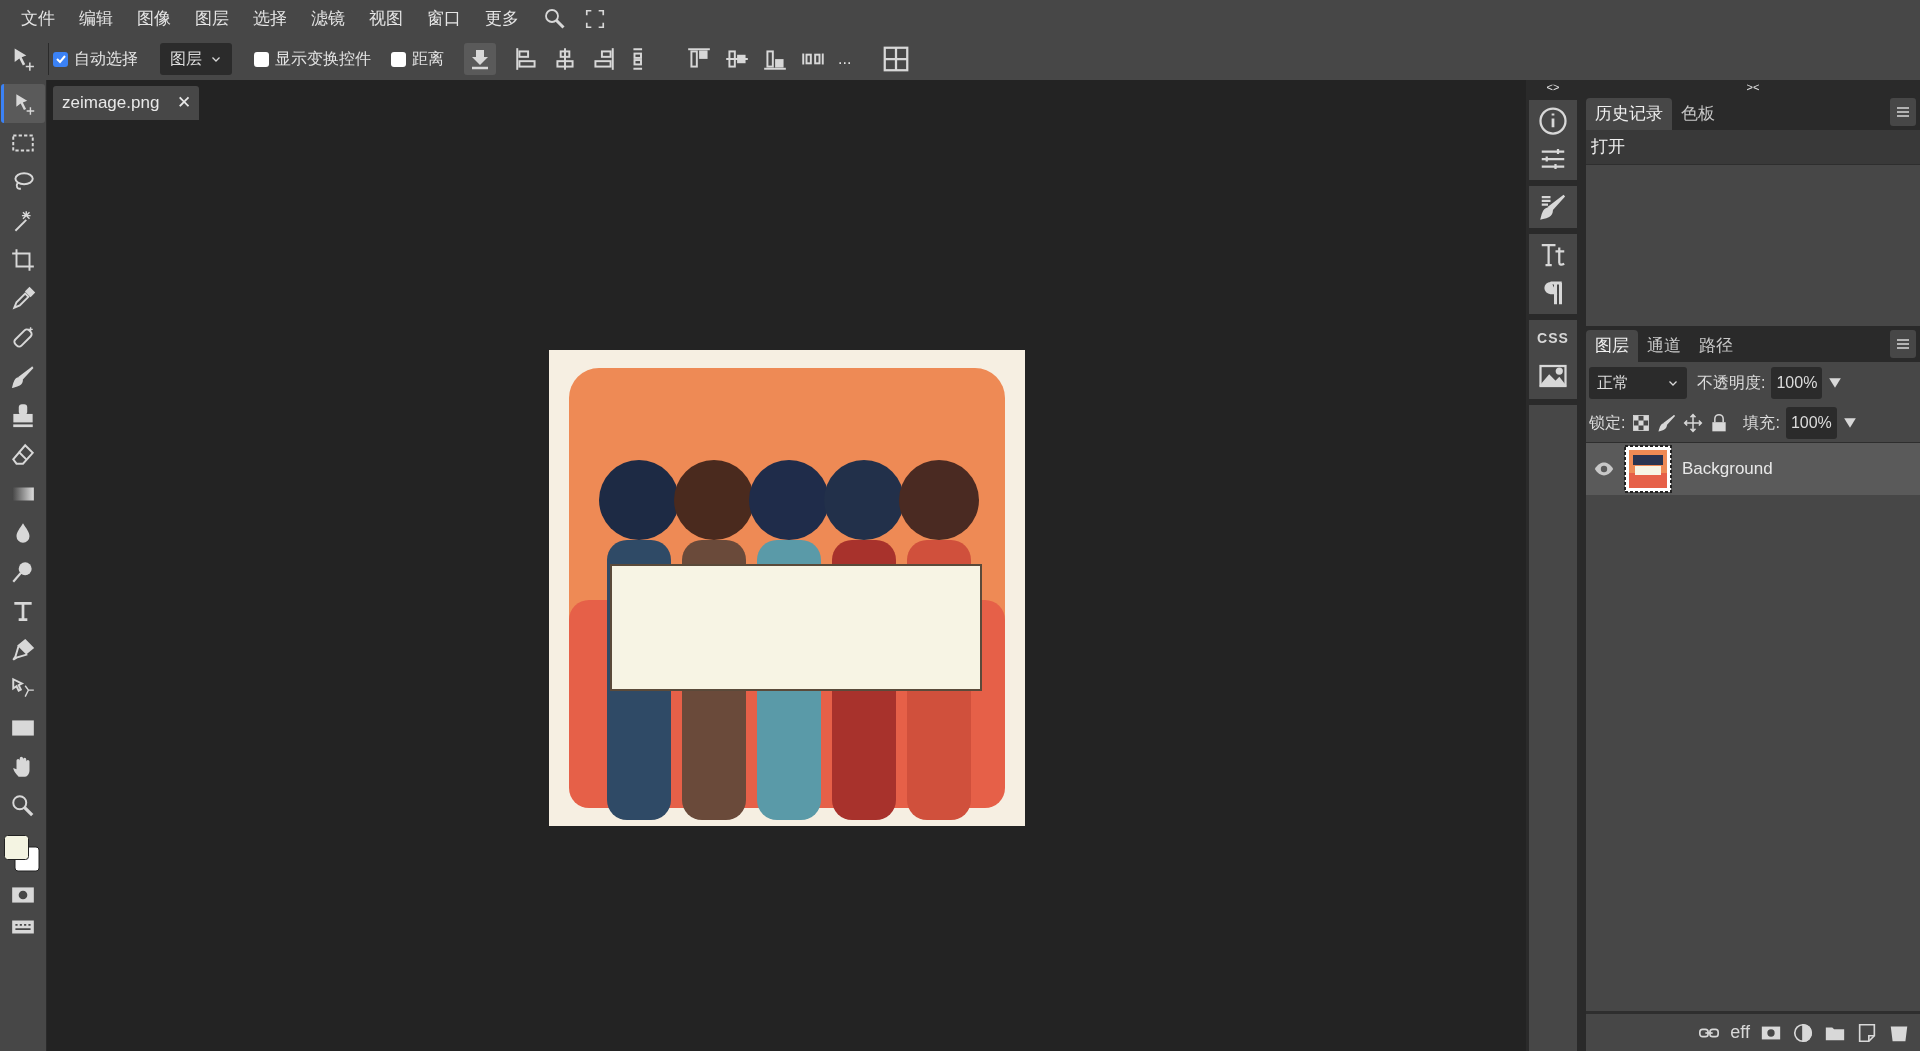 This screenshot has width=1920, height=1051. What do you see at coordinates (428, 59) in the screenshot?
I see `checkbox-label: 距离` at bounding box center [428, 59].